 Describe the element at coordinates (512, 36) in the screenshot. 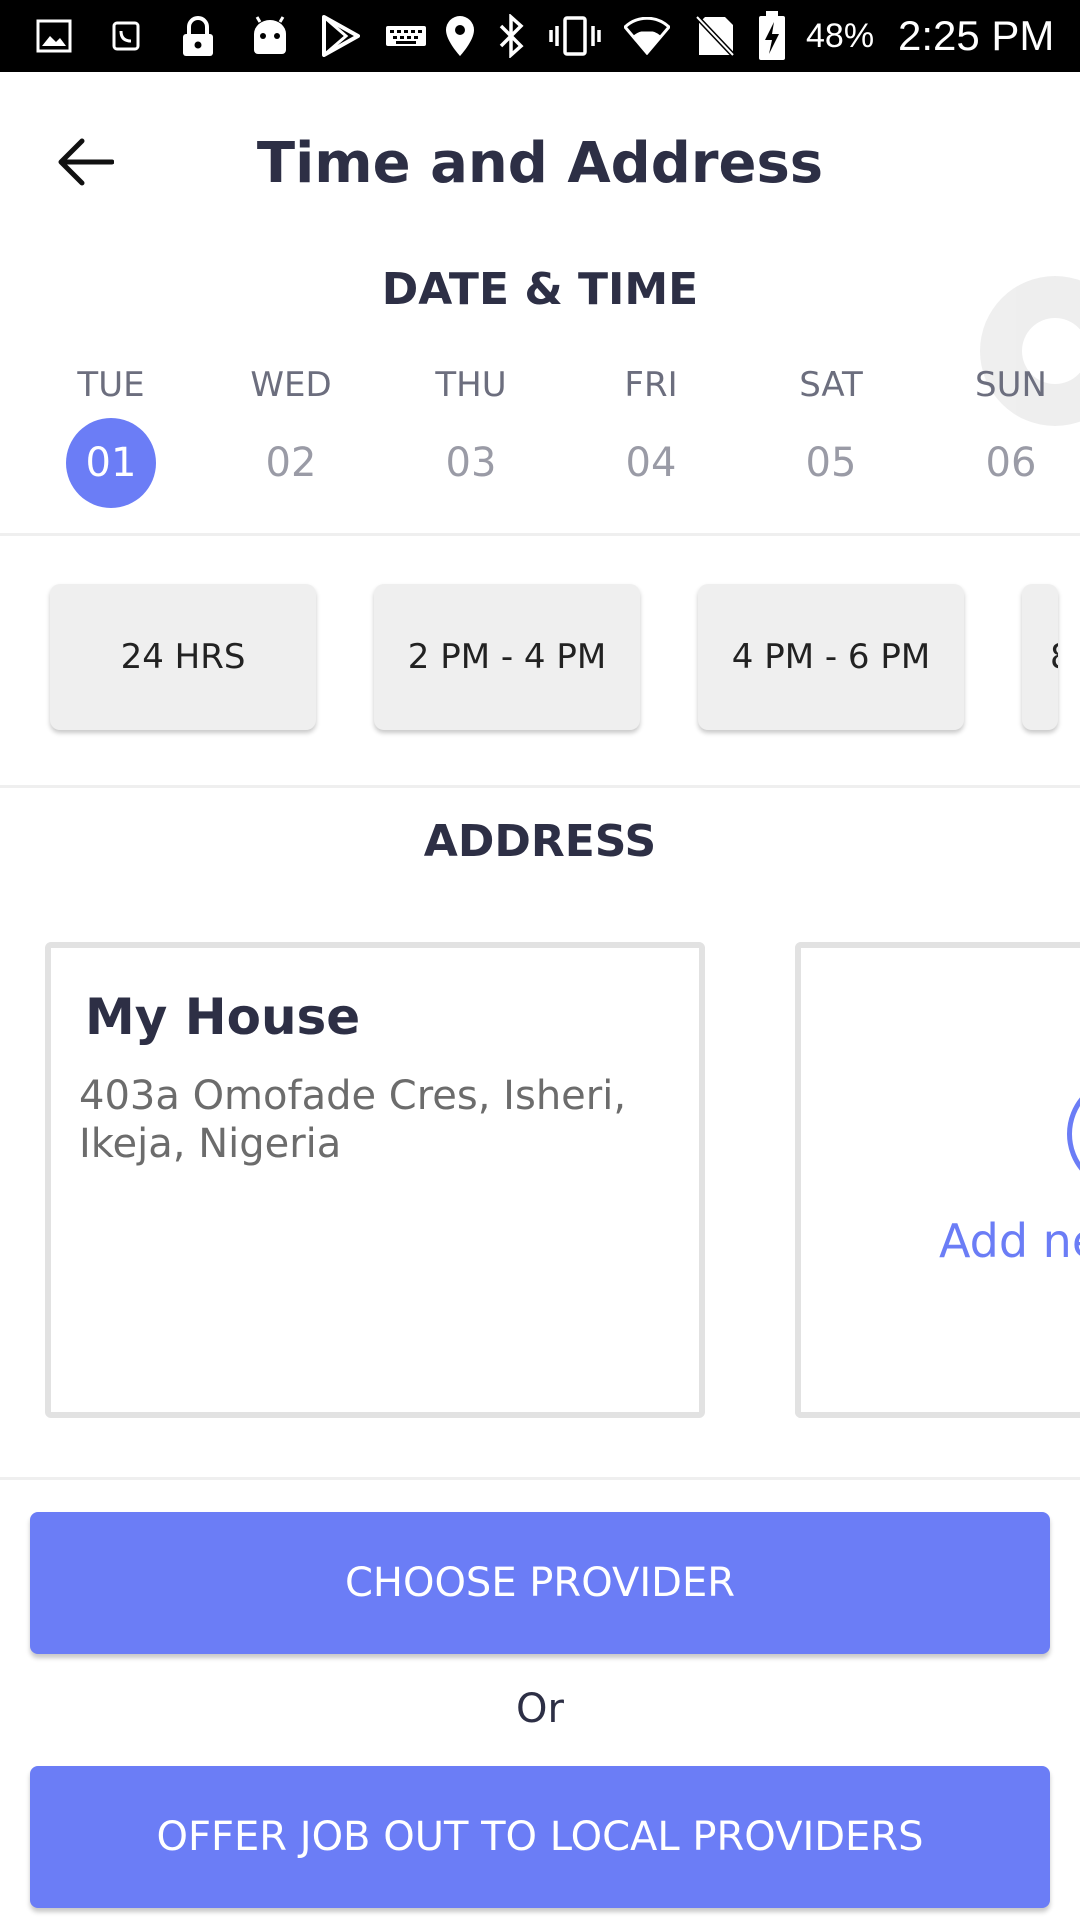

I see `bluetooth-icon` at that location.